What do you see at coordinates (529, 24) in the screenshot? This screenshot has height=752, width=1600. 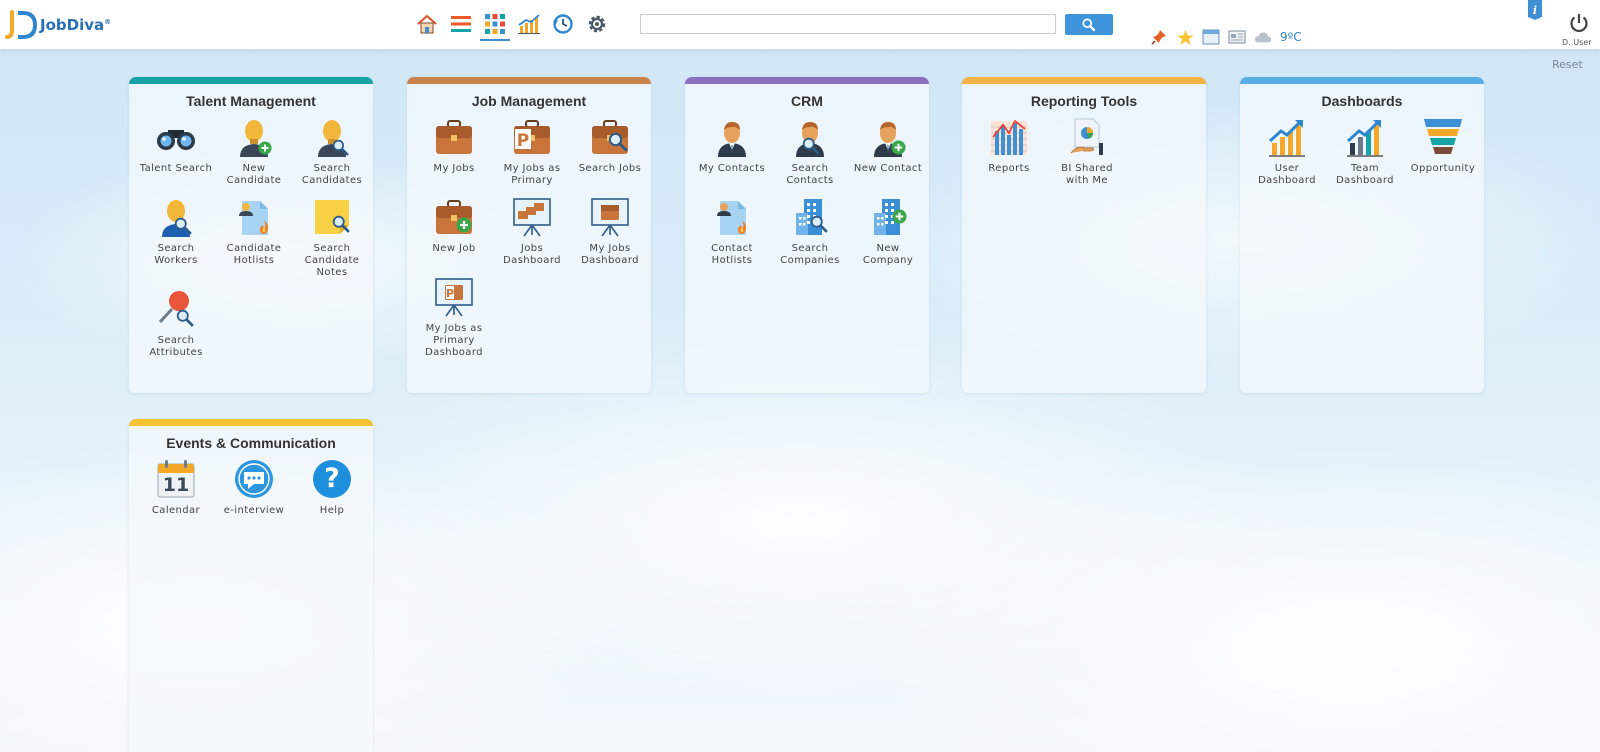 I see `chart-icon` at bounding box center [529, 24].